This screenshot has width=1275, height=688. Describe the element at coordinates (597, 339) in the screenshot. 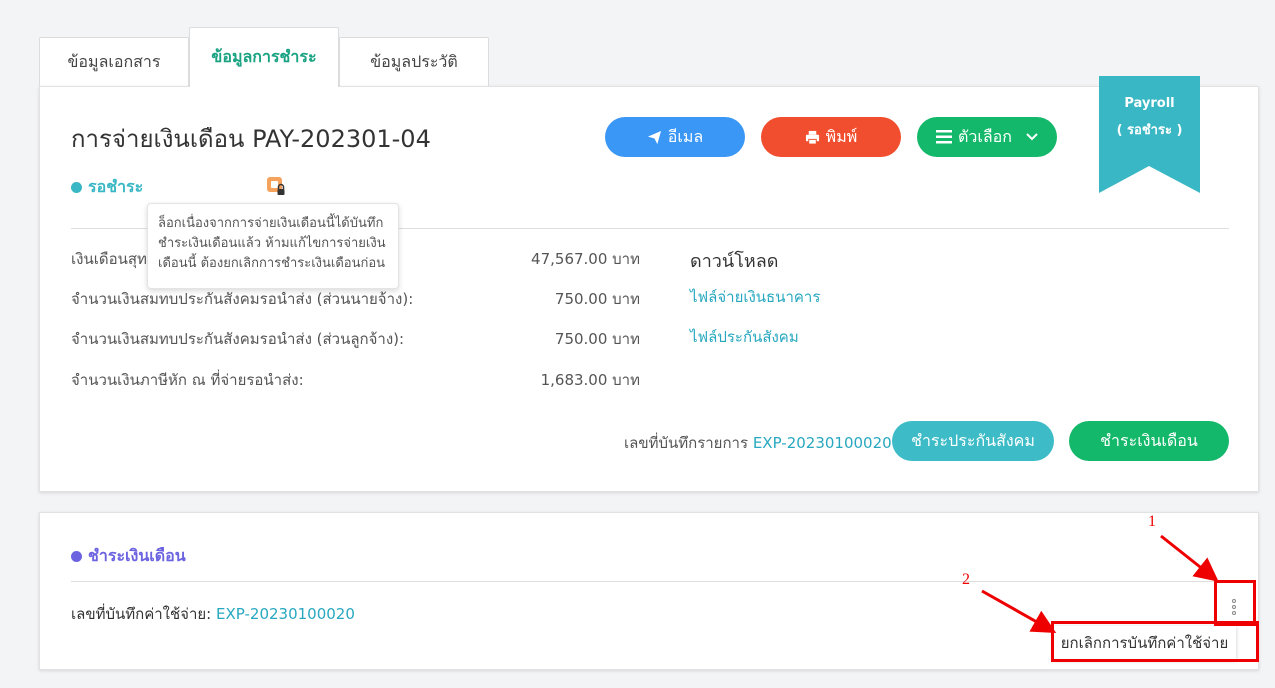

I see `sso-employee-value: 750.00 บาท` at that location.